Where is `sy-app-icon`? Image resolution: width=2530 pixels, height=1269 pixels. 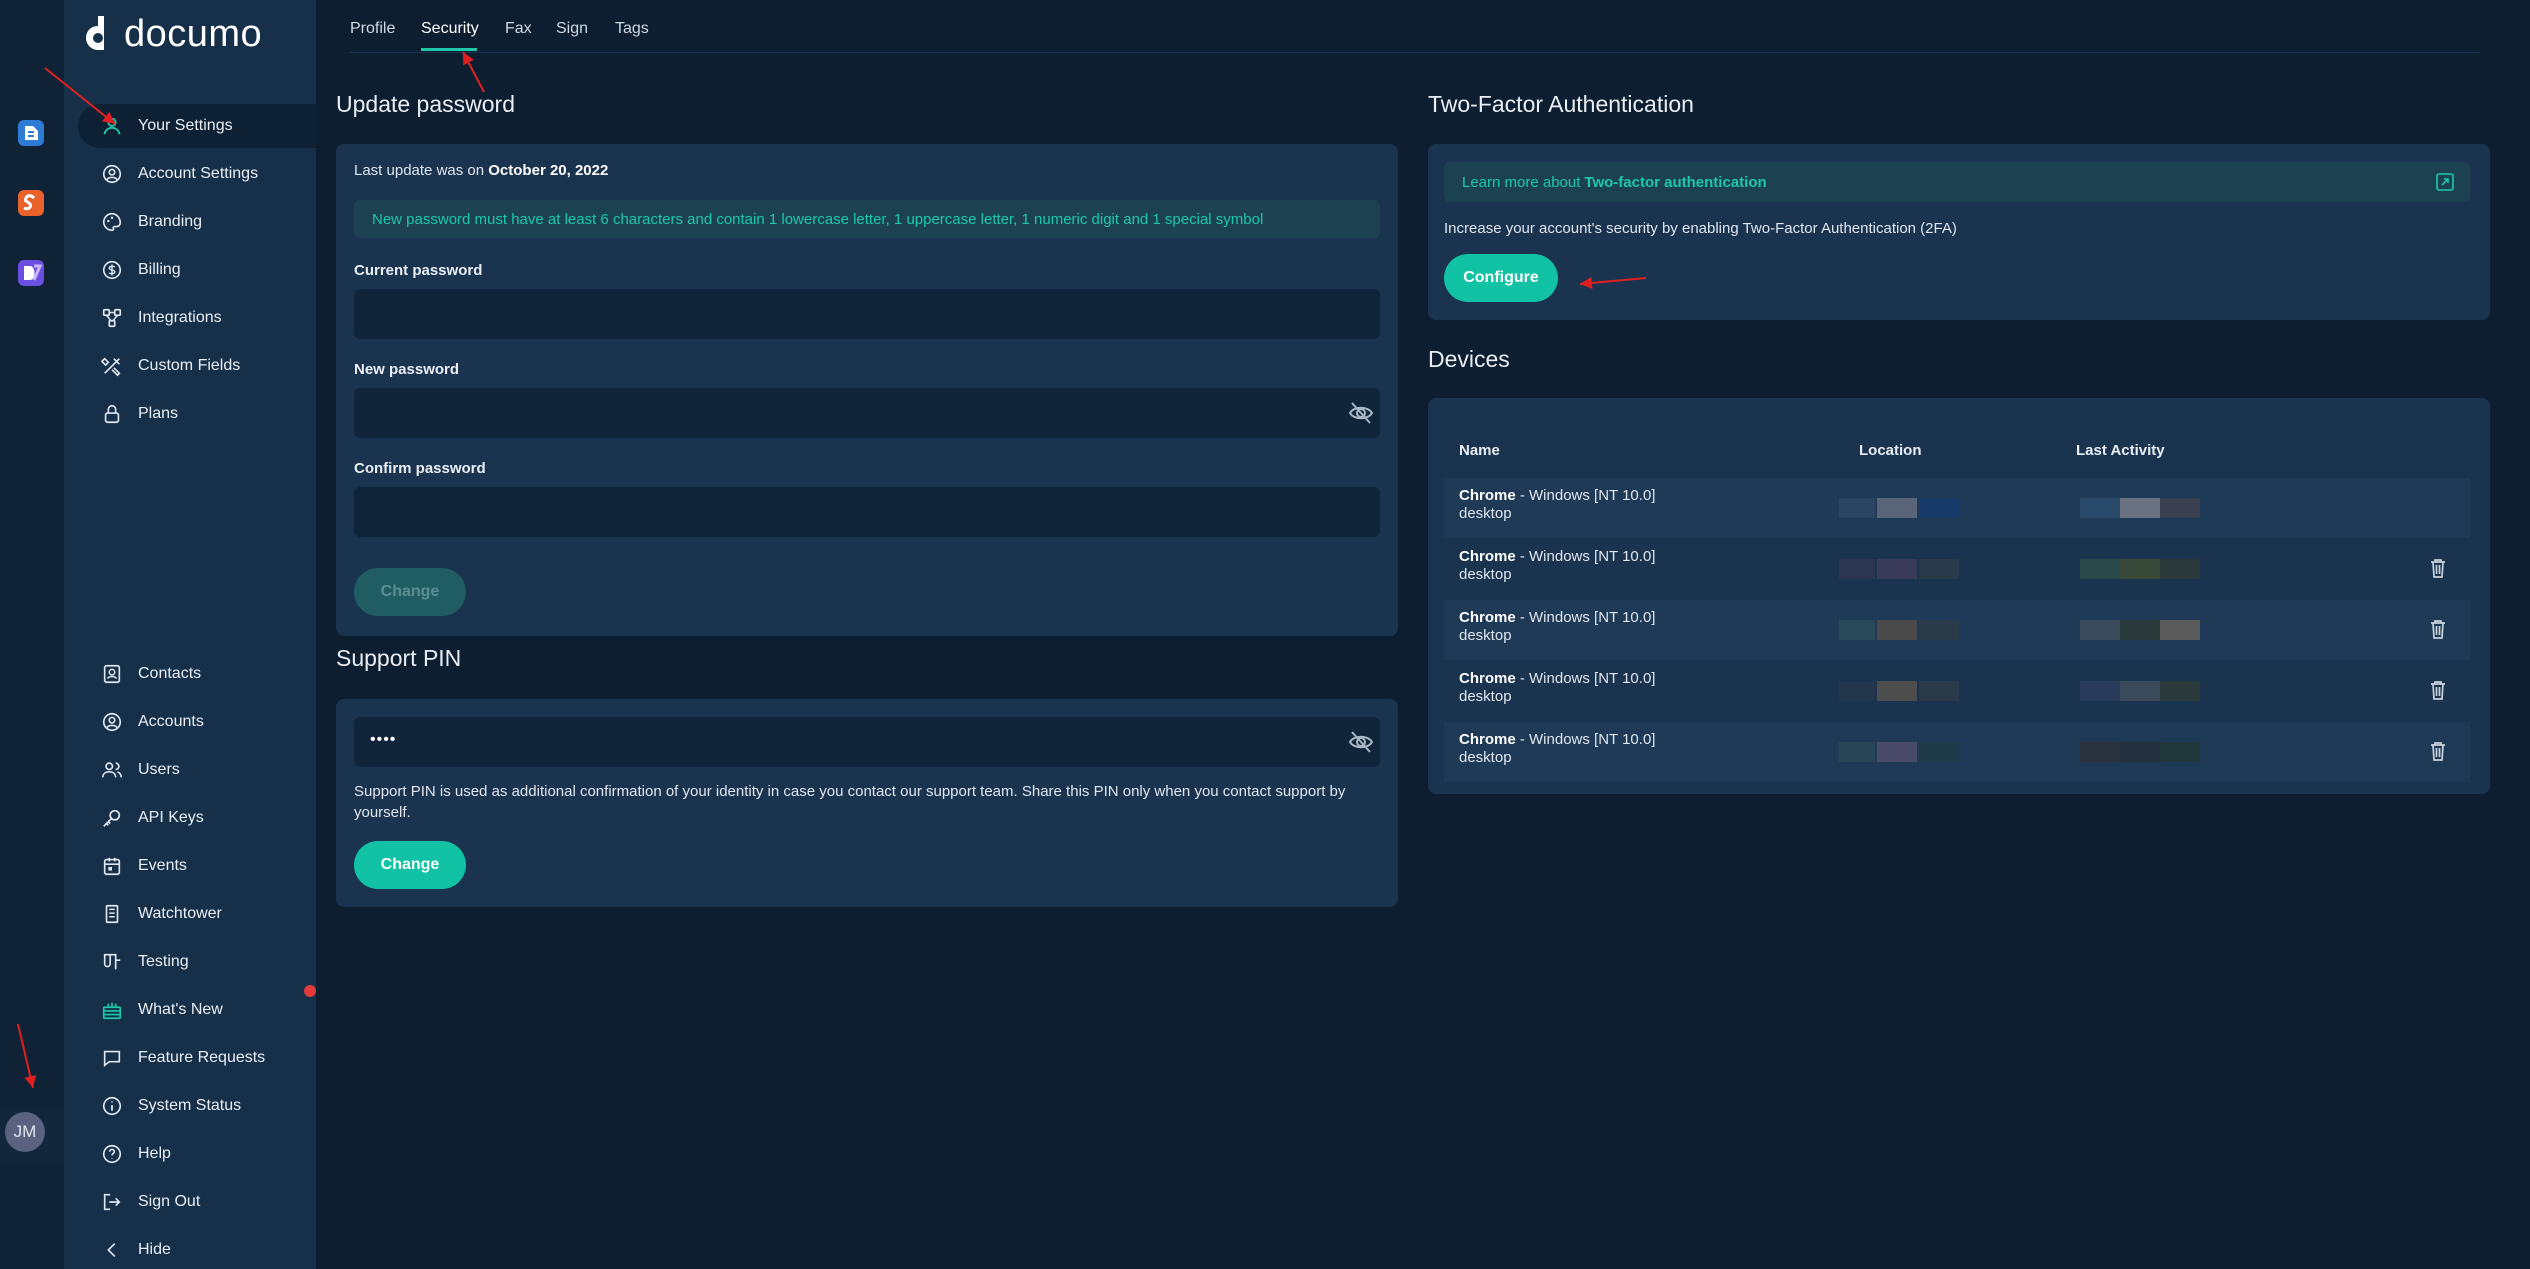 sy-app-icon is located at coordinates (31, 203).